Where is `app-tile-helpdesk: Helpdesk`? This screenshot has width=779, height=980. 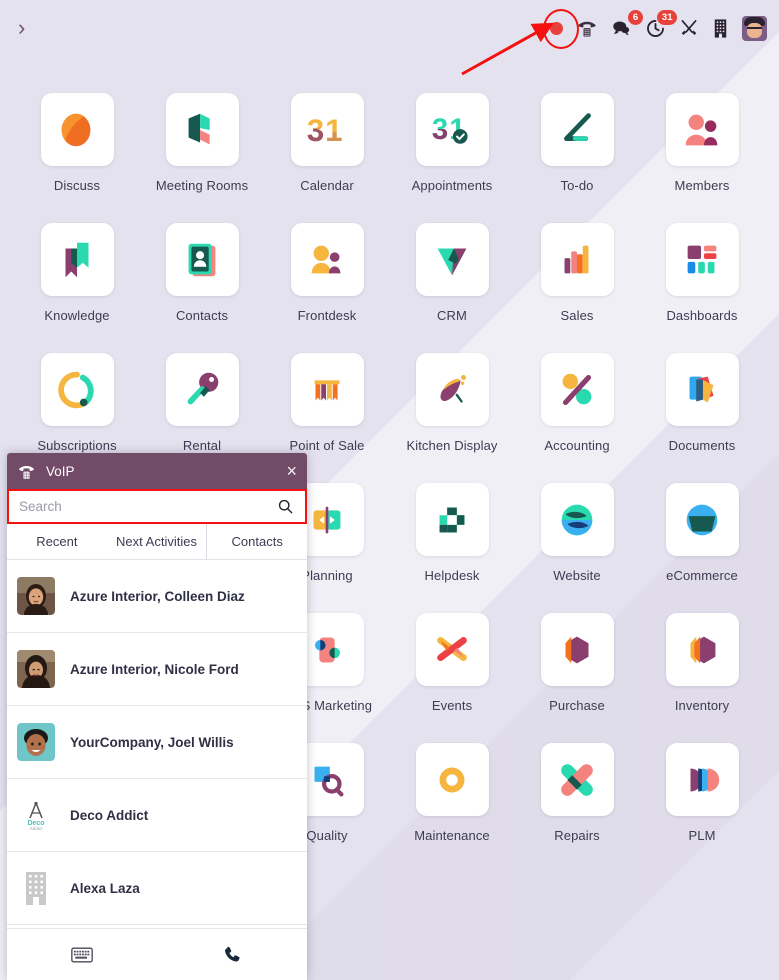 app-tile-helpdesk: Helpdesk is located at coordinates (452, 543).